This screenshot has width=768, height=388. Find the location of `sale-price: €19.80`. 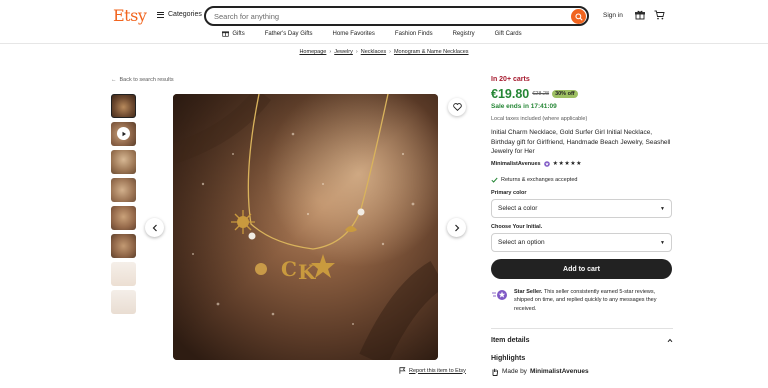

sale-price: €19.80 is located at coordinates (510, 94).